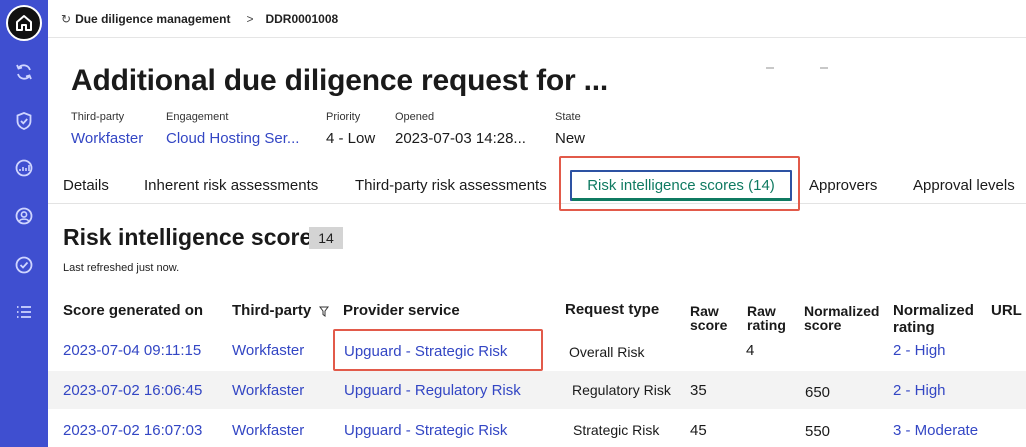 This screenshot has width=1026, height=447. What do you see at coordinates (302, 18) in the screenshot?
I see `breadcrumb-current: DDR0001008` at bounding box center [302, 18].